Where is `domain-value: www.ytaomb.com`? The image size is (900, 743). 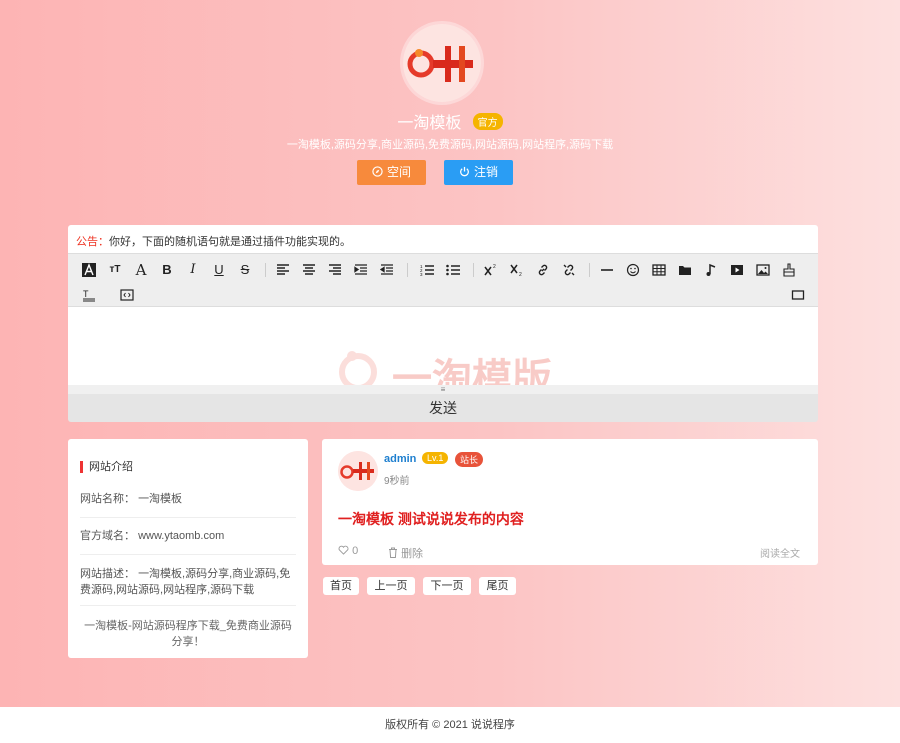 domain-value: www.ytaomb.com is located at coordinates (181, 536).